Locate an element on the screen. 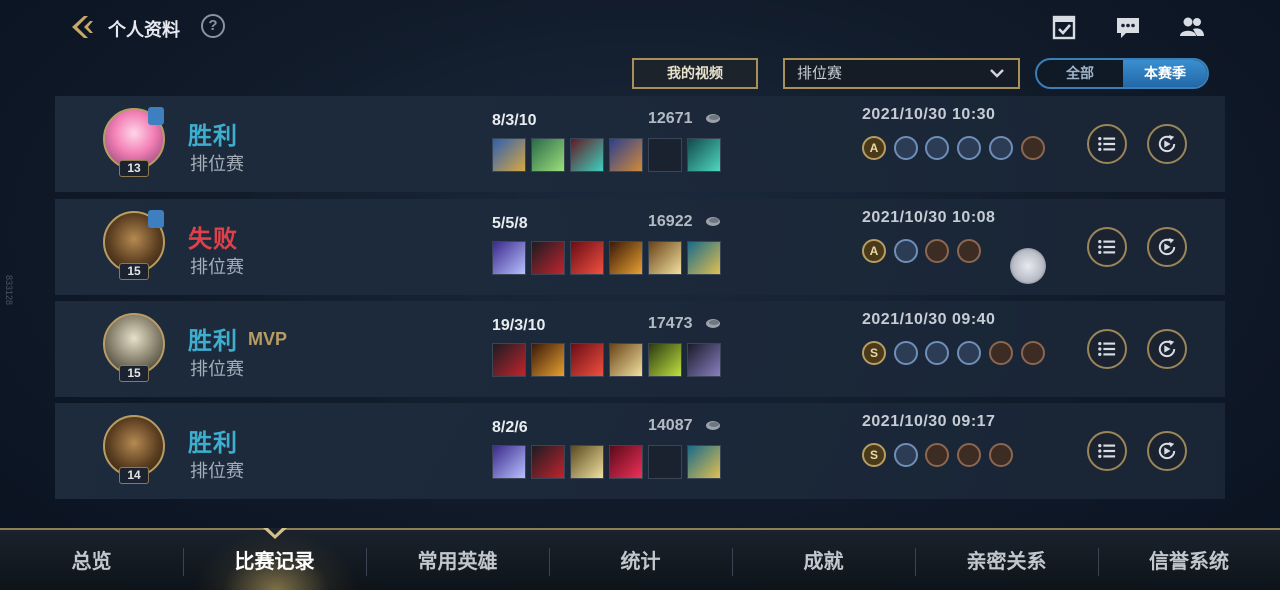  friends-icon is located at coordinates (1192, 27).